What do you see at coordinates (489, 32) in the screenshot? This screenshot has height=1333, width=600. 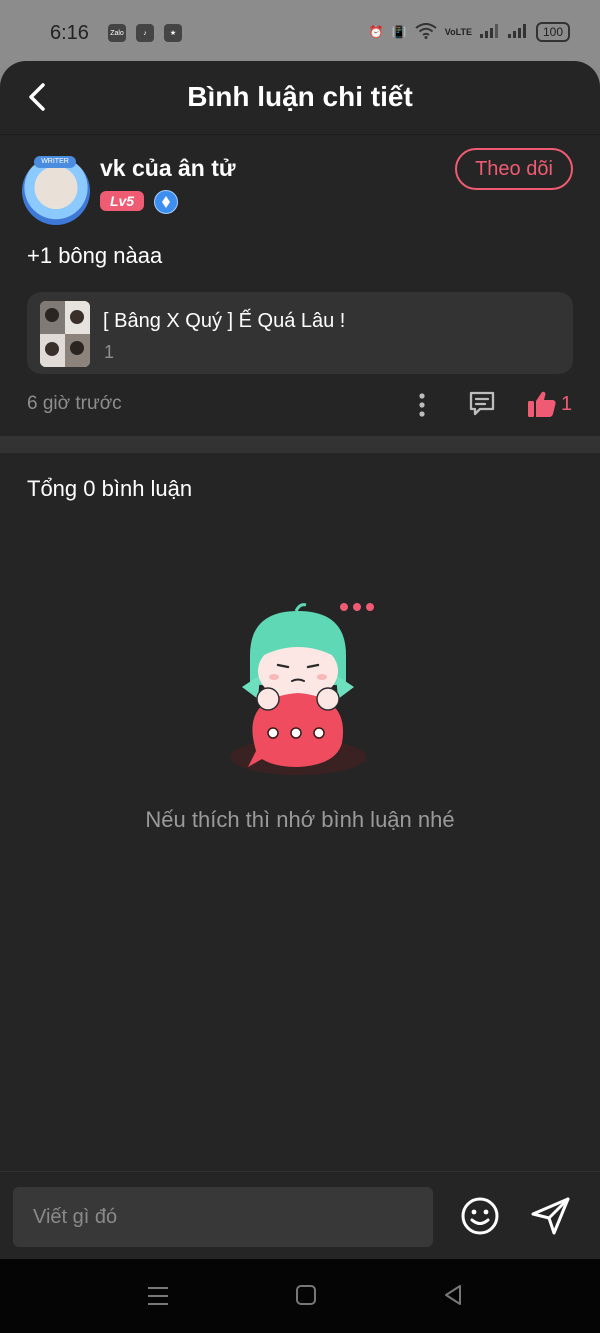 I see `signal-icon` at bounding box center [489, 32].